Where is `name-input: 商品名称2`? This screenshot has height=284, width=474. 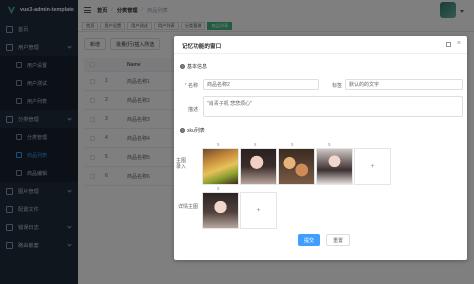
name-input: 商品名称2 is located at coordinates (261, 84).